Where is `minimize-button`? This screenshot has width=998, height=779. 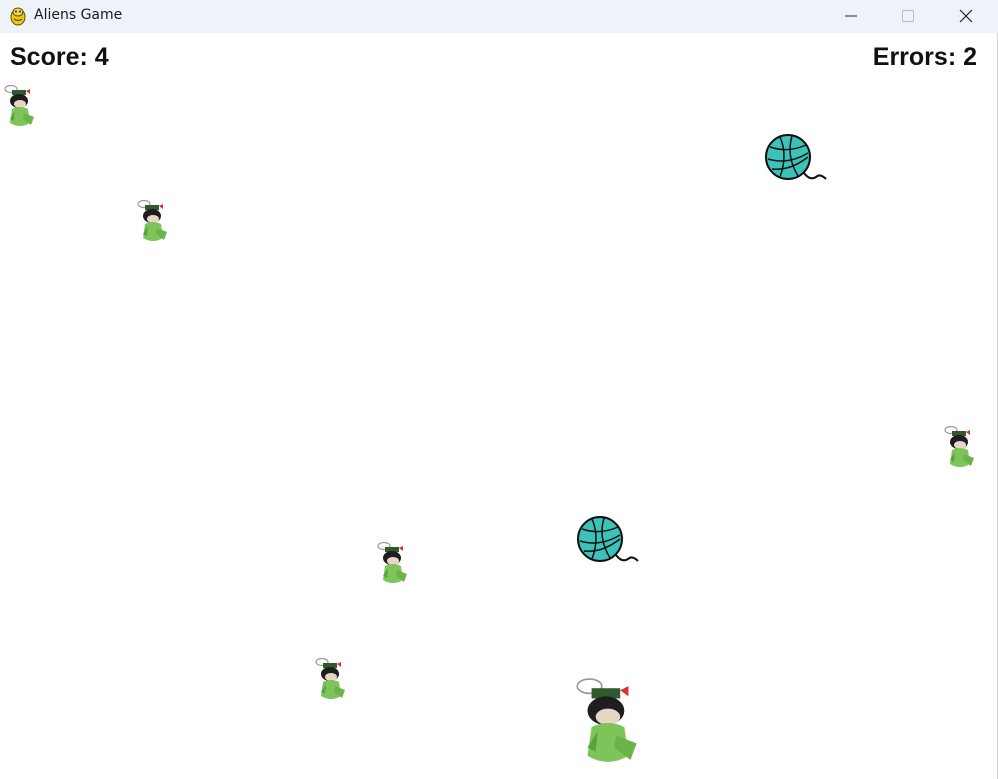
minimize-button is located at coordinates (851, 15).